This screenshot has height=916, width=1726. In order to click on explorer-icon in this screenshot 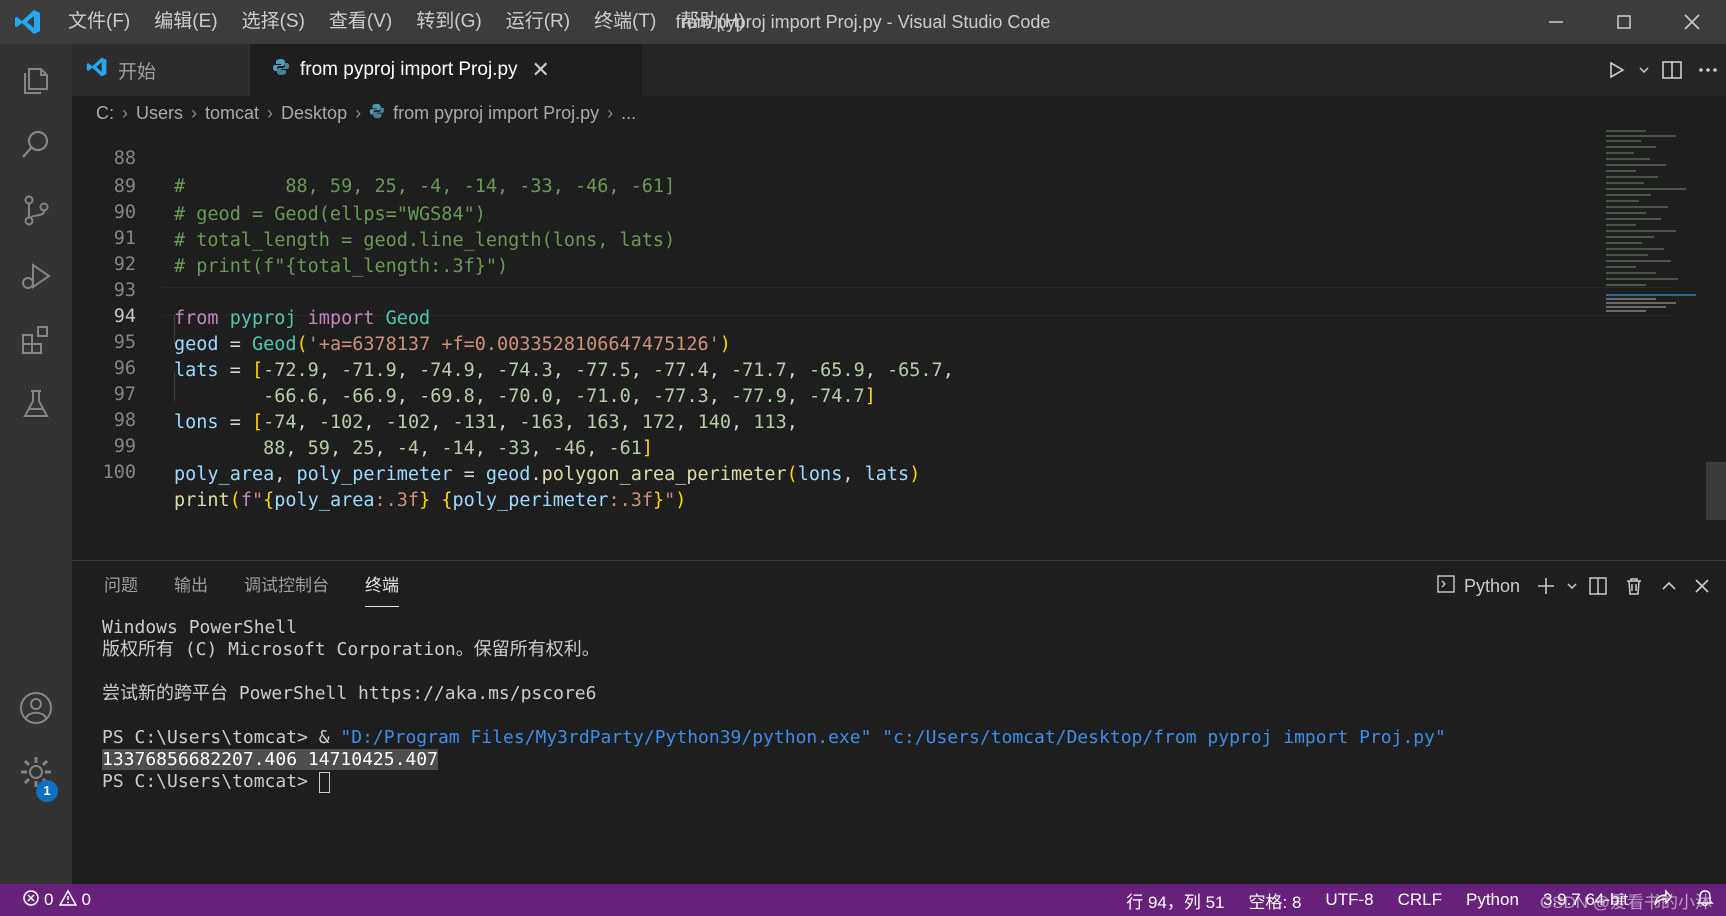, I will do `click(36, 80)`.